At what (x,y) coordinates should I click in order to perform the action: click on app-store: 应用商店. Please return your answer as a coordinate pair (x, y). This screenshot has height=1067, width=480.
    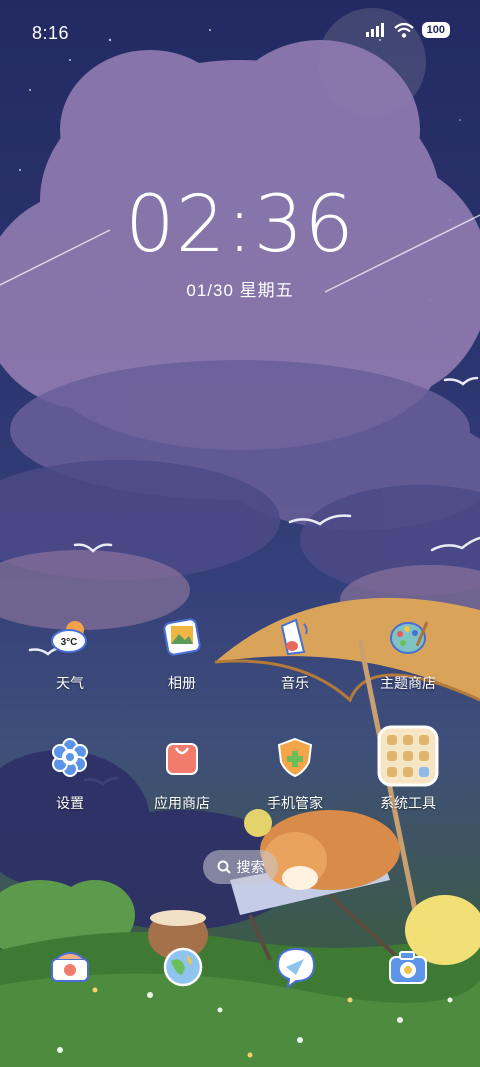
    Looking at the image, I should click on (182, 774).